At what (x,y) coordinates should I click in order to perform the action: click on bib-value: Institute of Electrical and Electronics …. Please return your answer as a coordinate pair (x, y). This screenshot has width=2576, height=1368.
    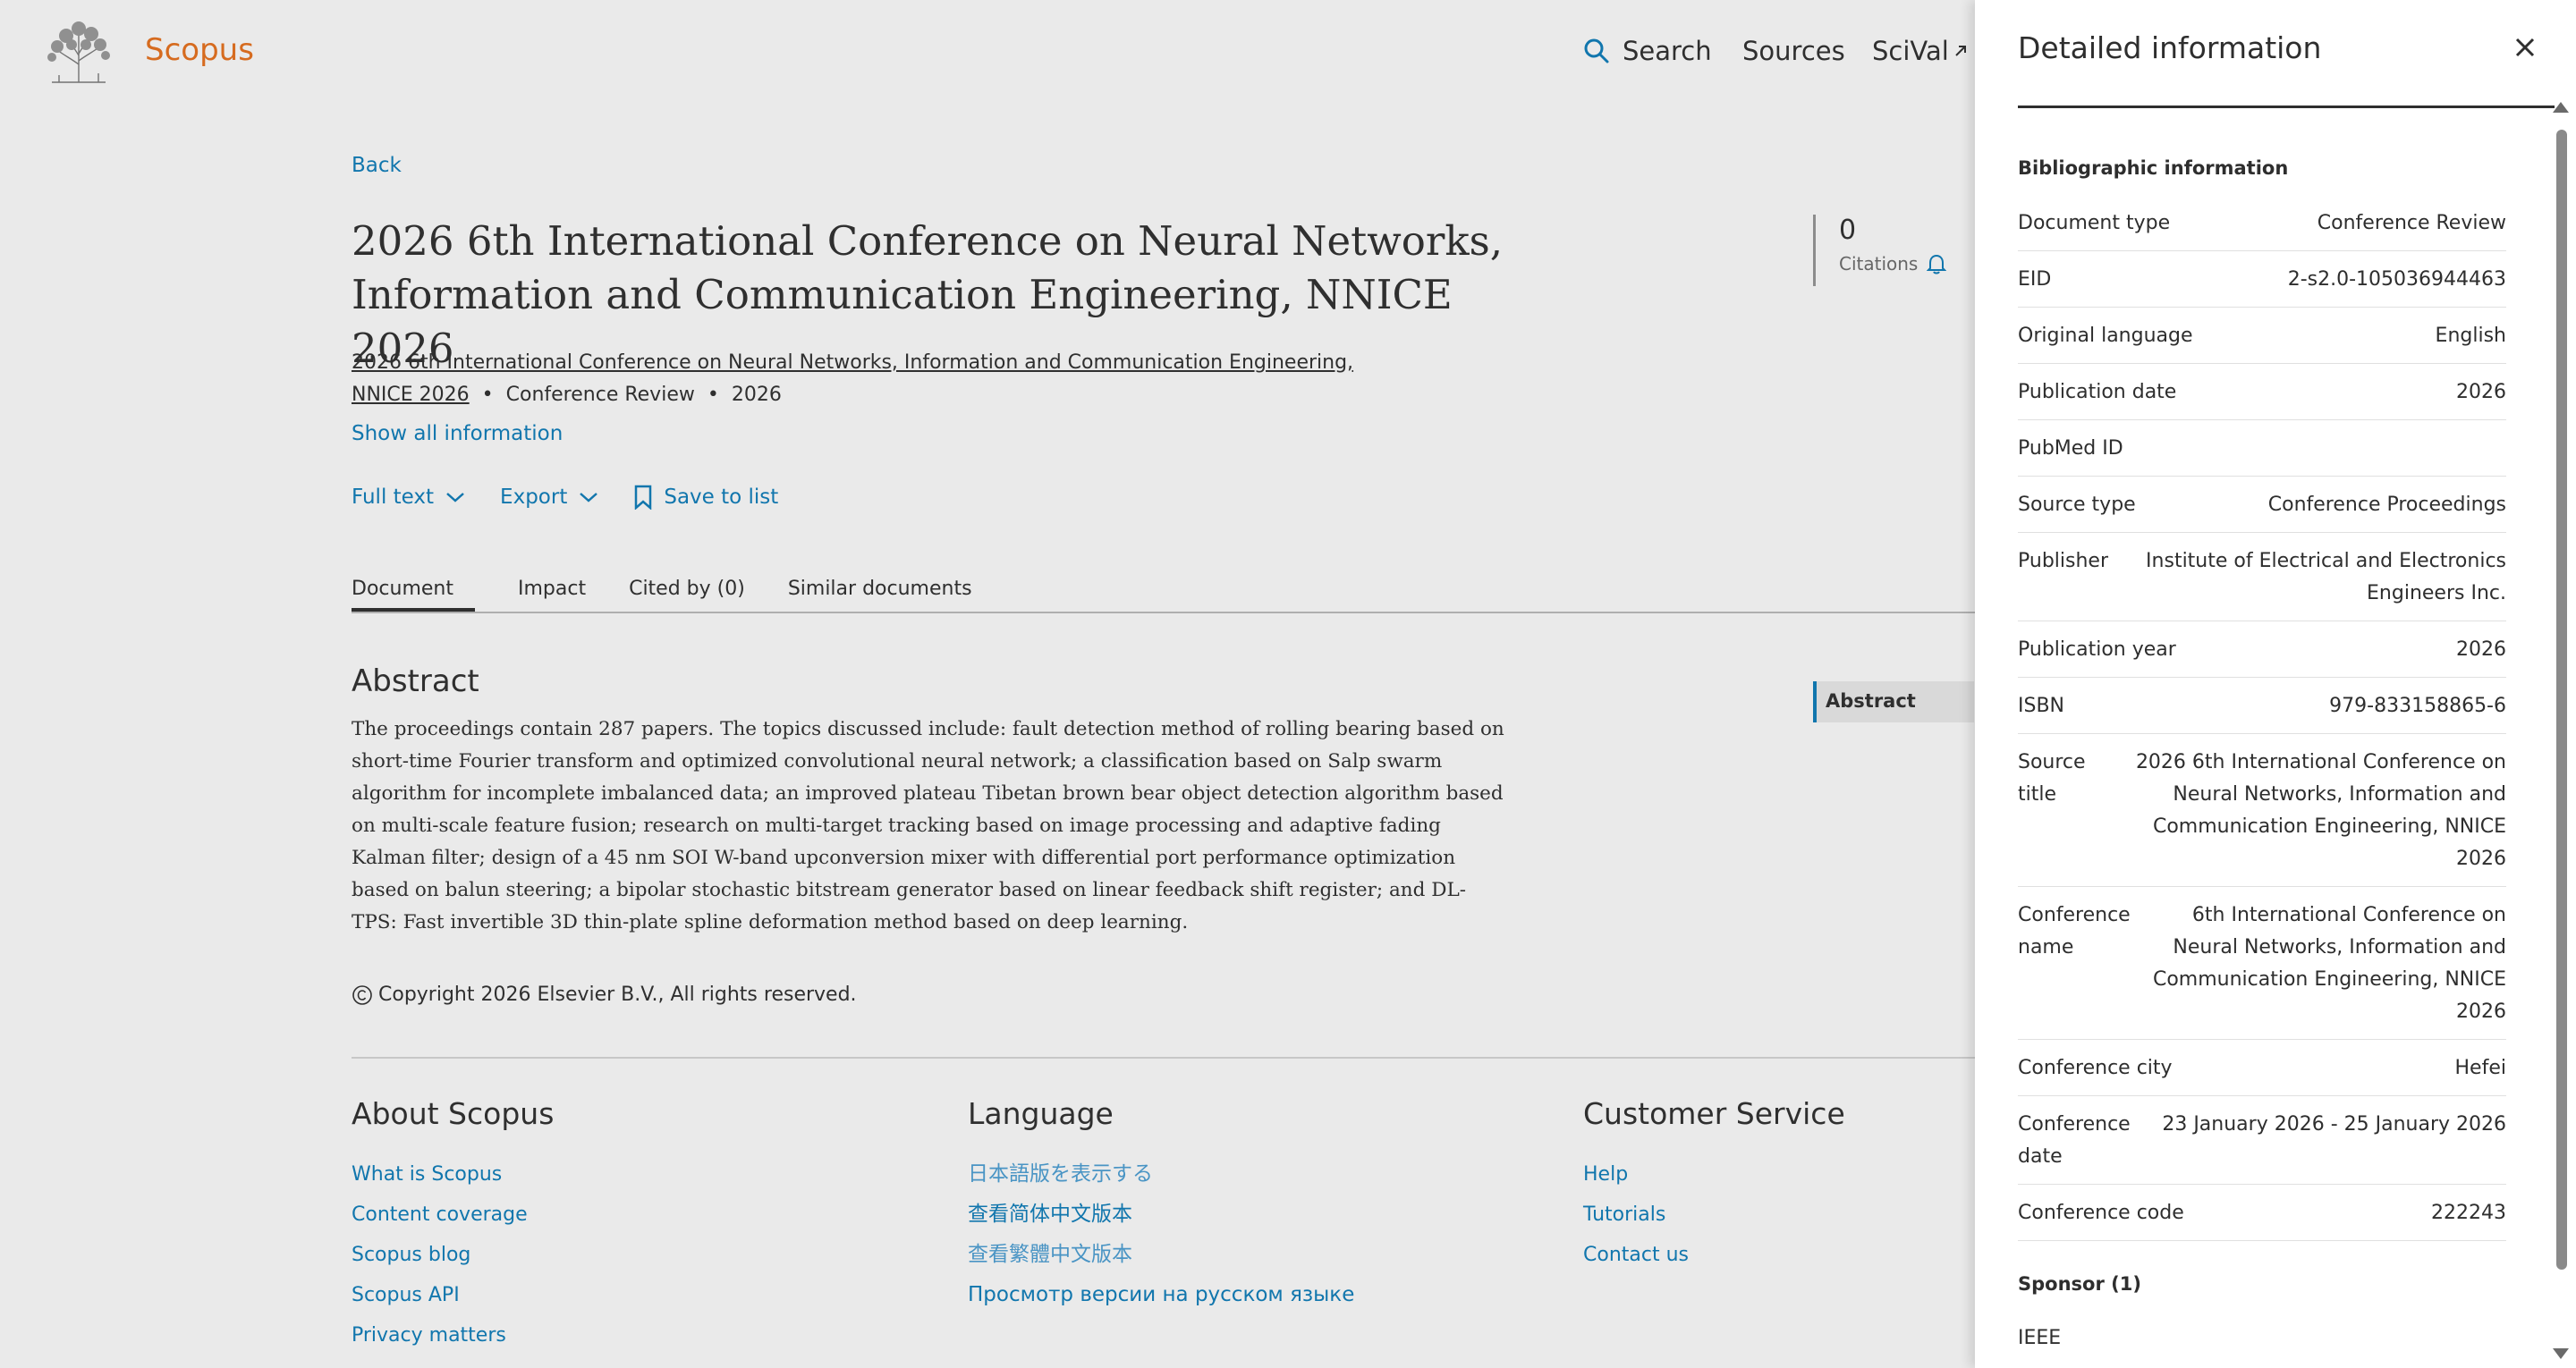
    Looking at the image, I should click on (2326, 577).